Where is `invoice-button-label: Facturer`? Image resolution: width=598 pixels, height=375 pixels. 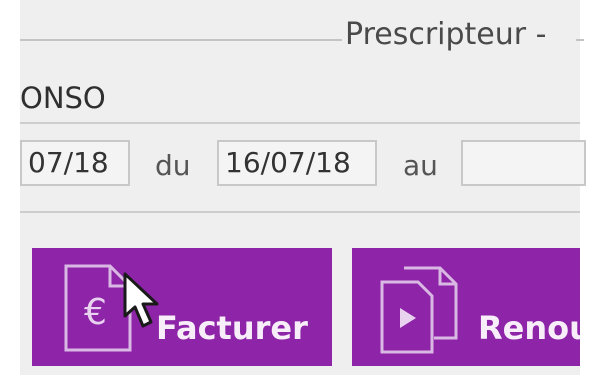
invoice-button-label: Facturer is located at coordinates (232, 328).